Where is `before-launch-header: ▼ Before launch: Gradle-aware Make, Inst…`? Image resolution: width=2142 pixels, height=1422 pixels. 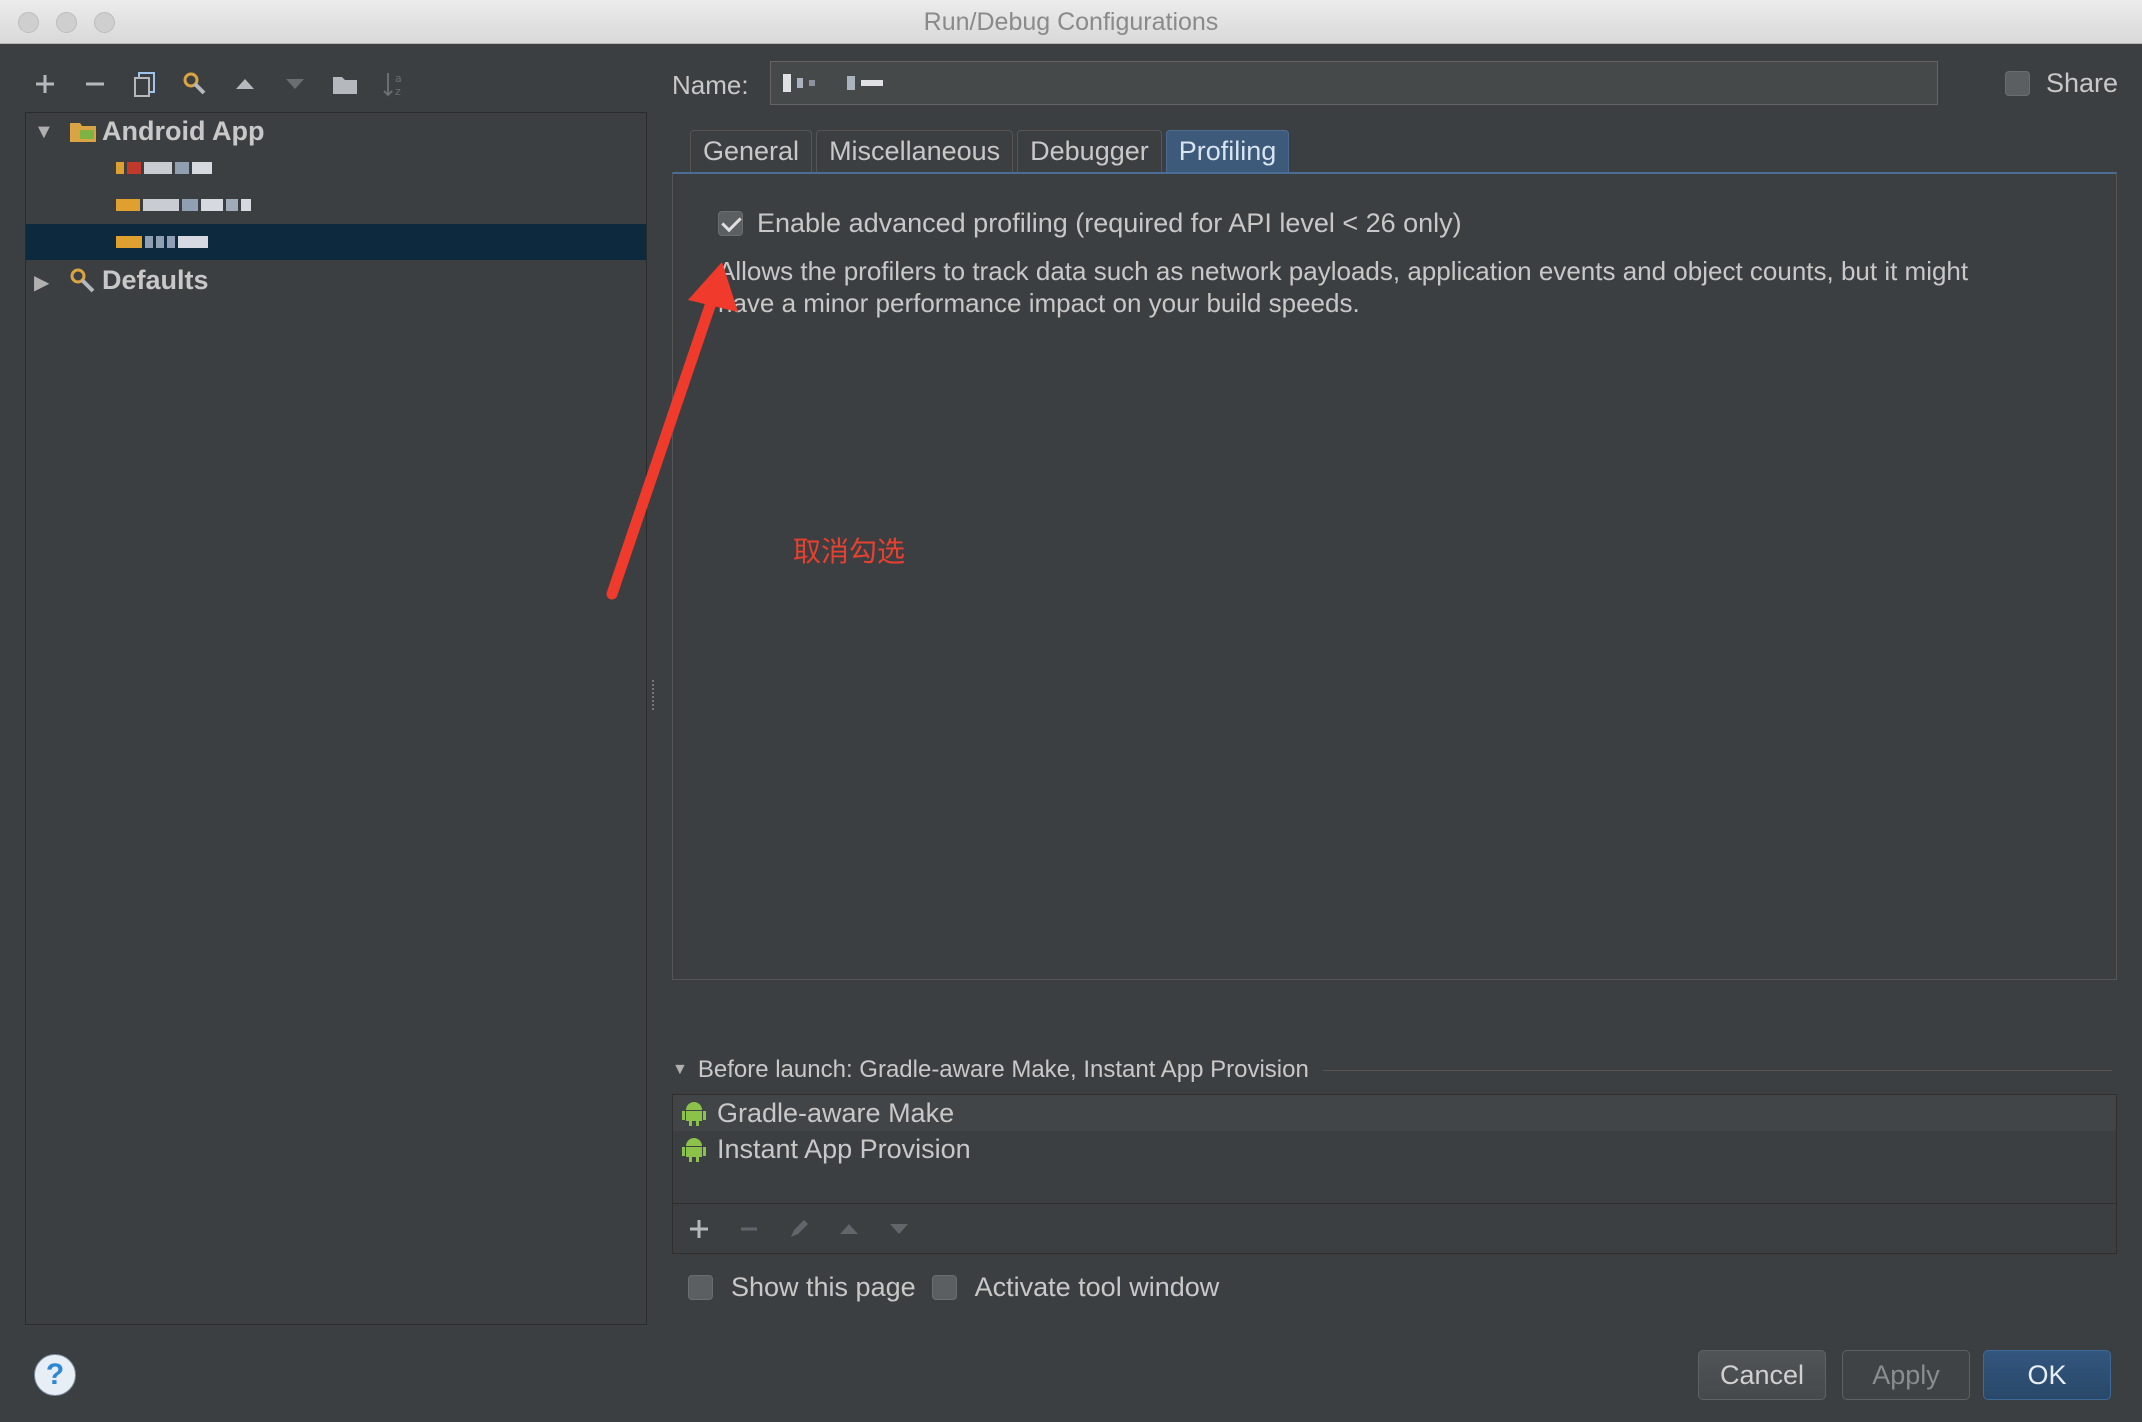 before-launch-header: ▼ Before launch: Gradle-aware Make, Inst… is located at coordinates (1392, 1070).